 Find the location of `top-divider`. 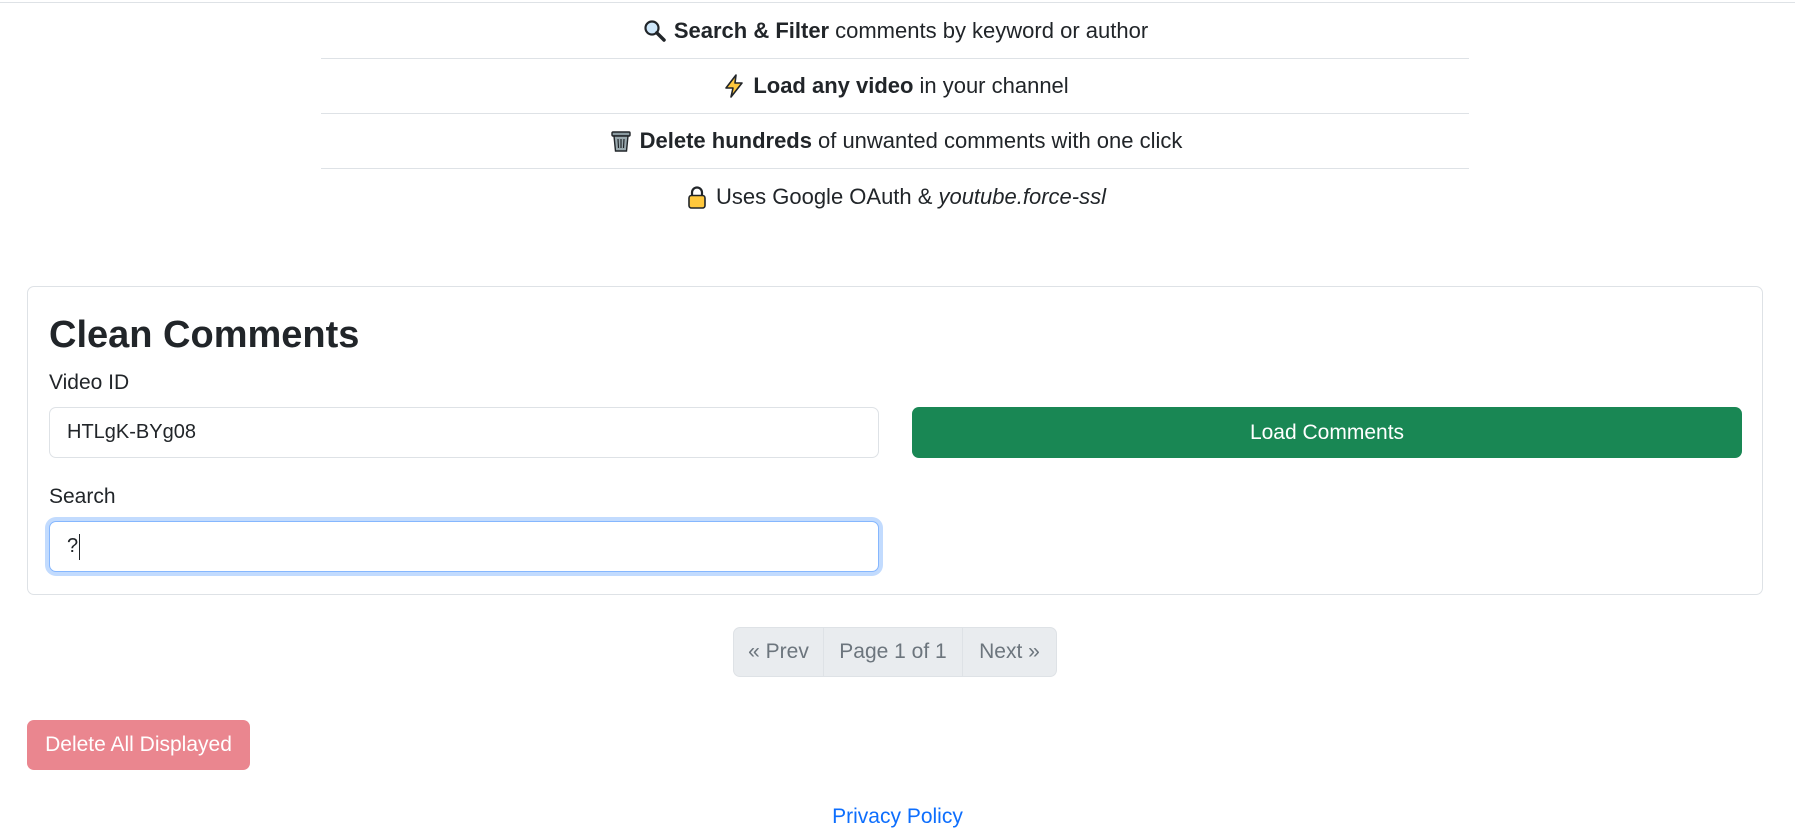

top-divider is located at coordinates (897, 2).